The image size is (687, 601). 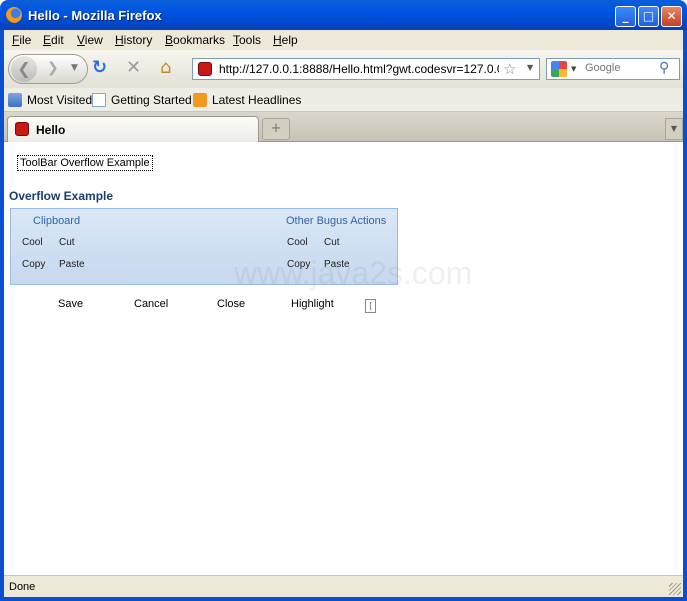 What do you see at coordinates (33, 264) in the screenshot?
I see `copy-button: Copy` at bounding box center [33, 264].